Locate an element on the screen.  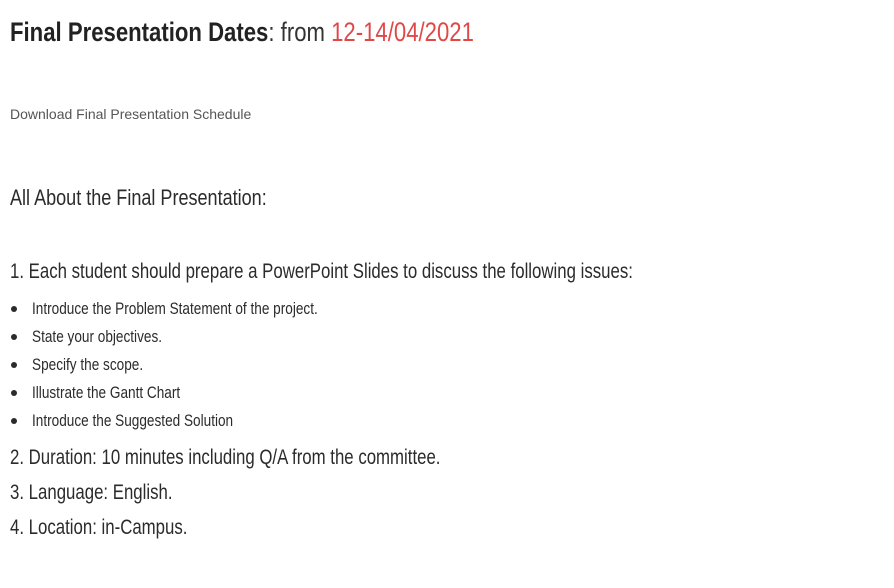
list-item-3: 3. Language: English. is located at coordinates (91, 492).